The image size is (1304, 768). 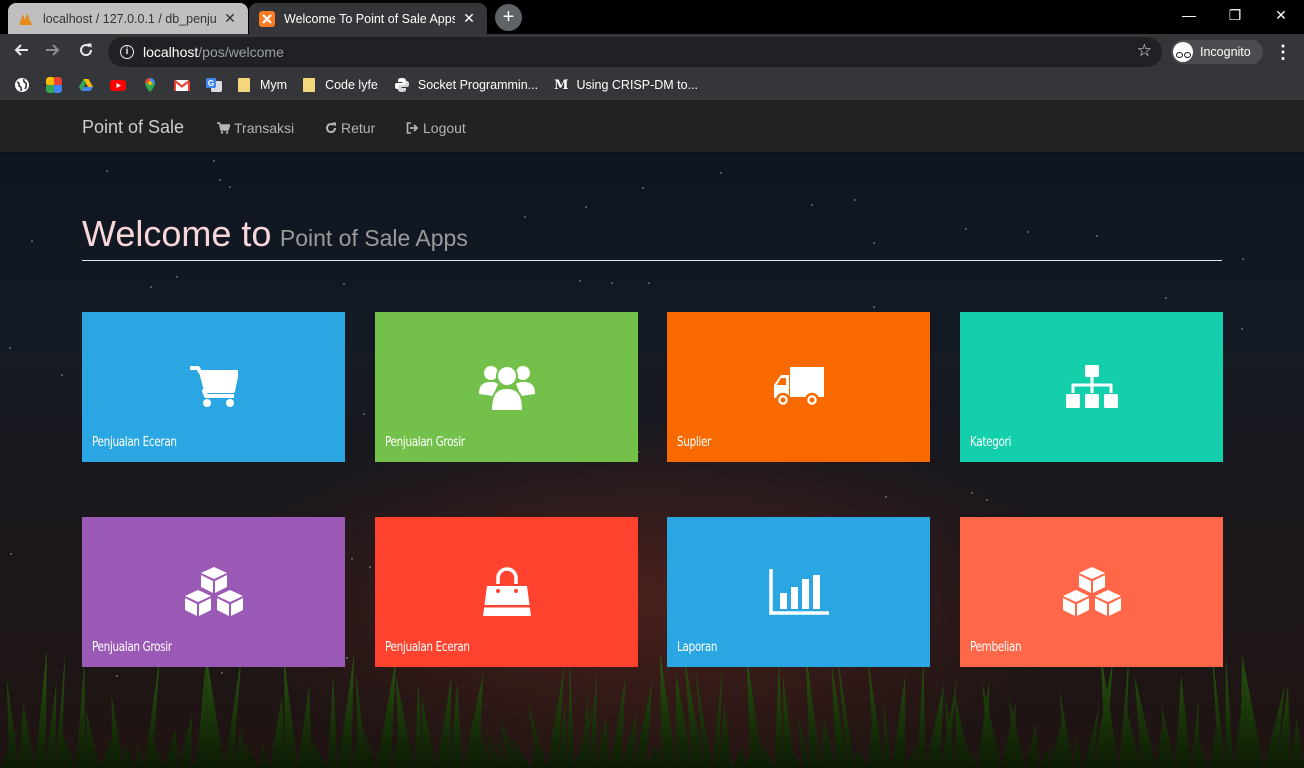 What do you see at coordinates (508, 17) in the screenshot?
I see `new-tab-button: +` at bounding box center [508, 17].